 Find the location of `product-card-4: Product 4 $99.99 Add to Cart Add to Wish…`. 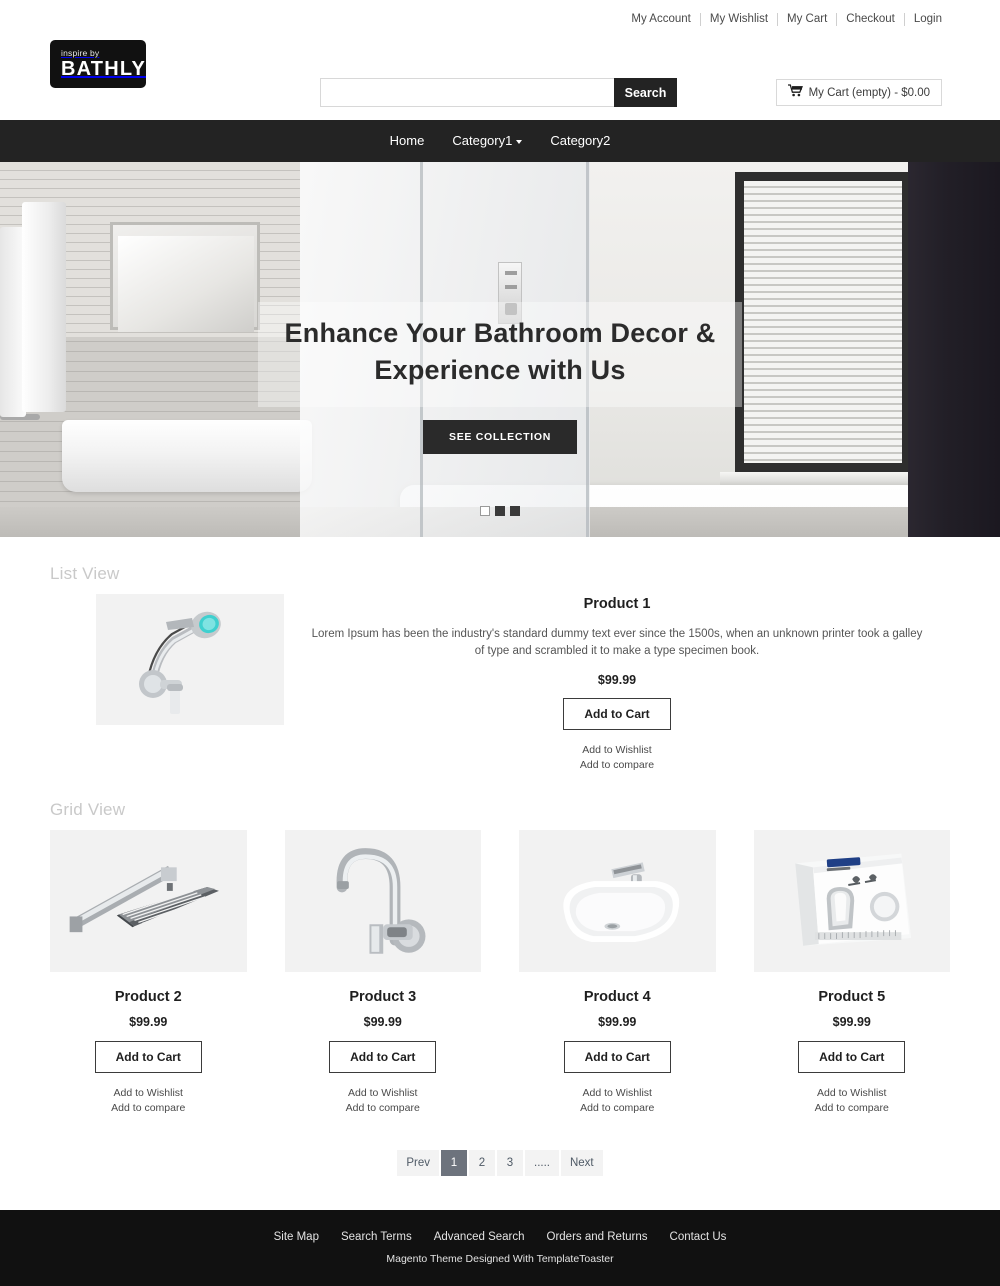

product-card-4: Product 4 $99.99 Add to Cart Add to Wish… is located at coordinates (617, 973).